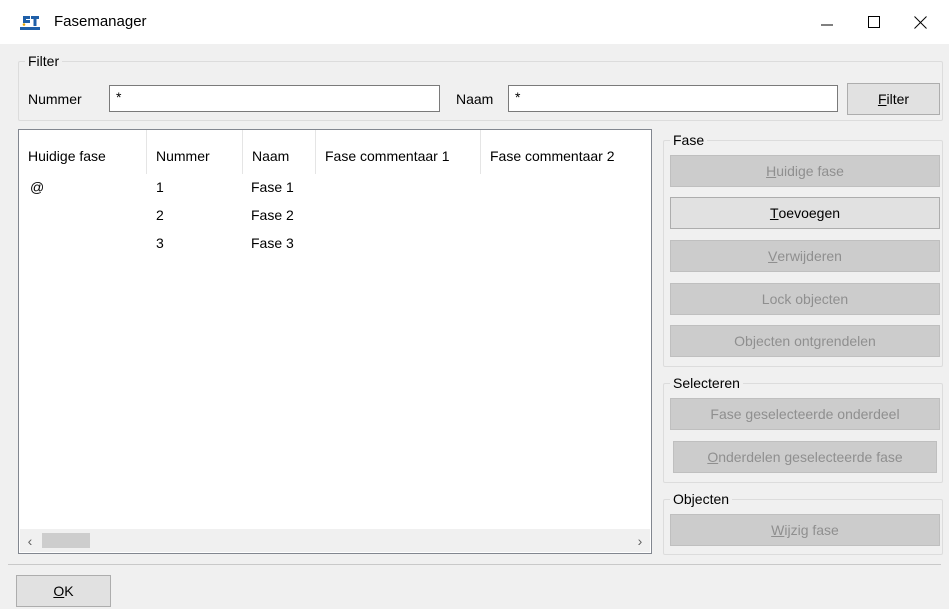  What do you see at coordinates (706, 383) in the screenshot?
I see `selecteren-group-legend: Selecteren` at bounding box center [706, 383].